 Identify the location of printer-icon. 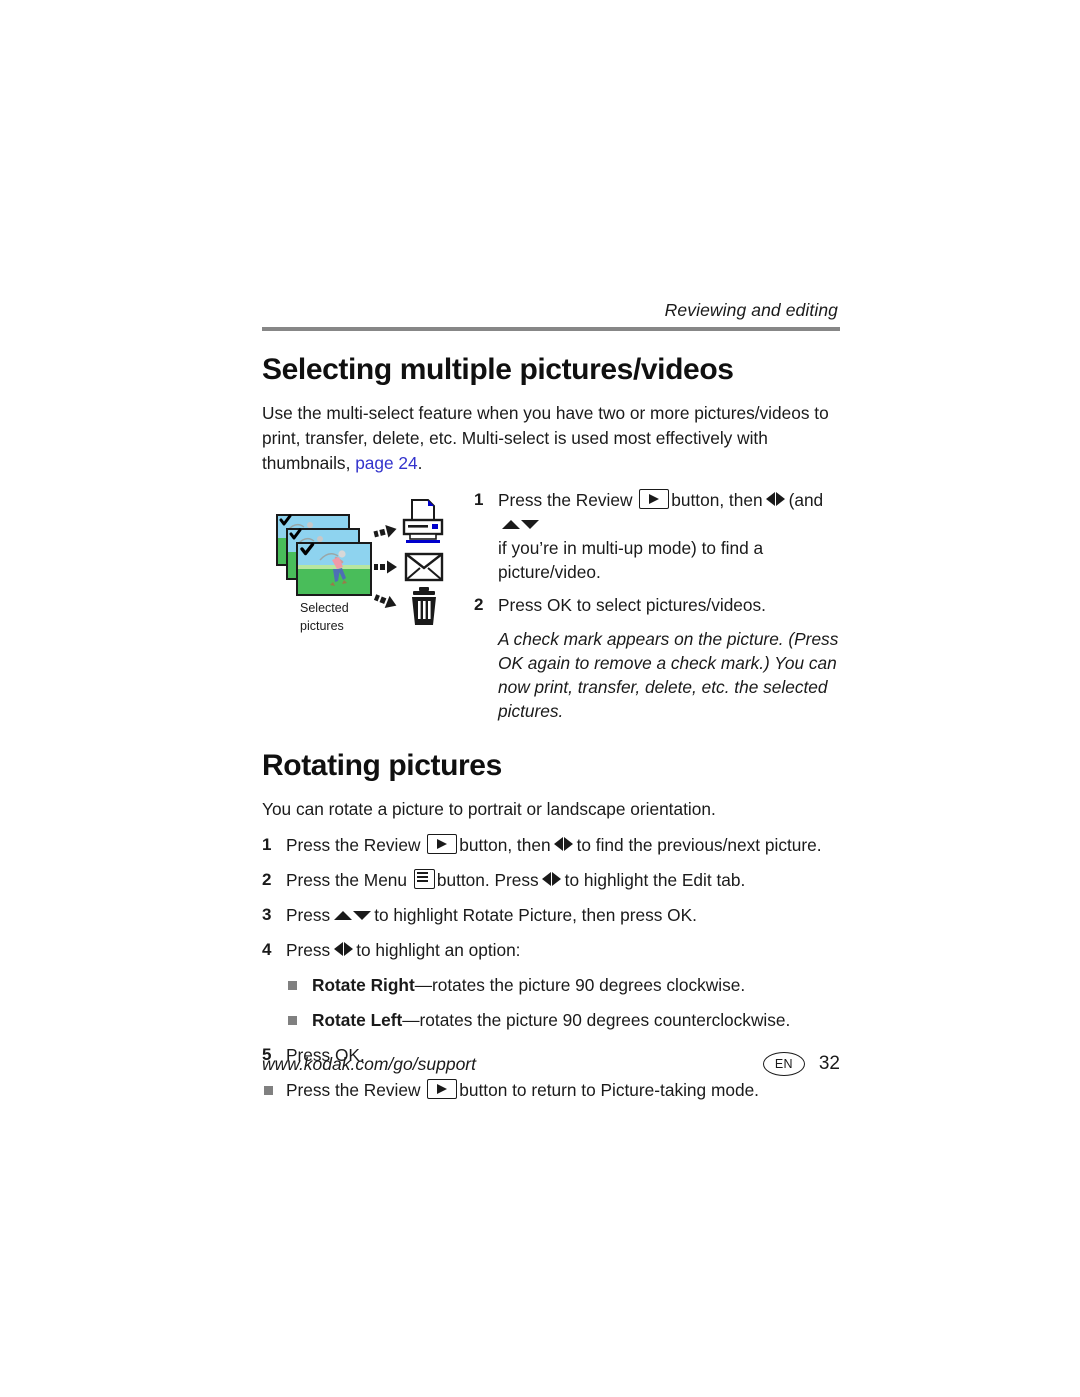
(423, 521).